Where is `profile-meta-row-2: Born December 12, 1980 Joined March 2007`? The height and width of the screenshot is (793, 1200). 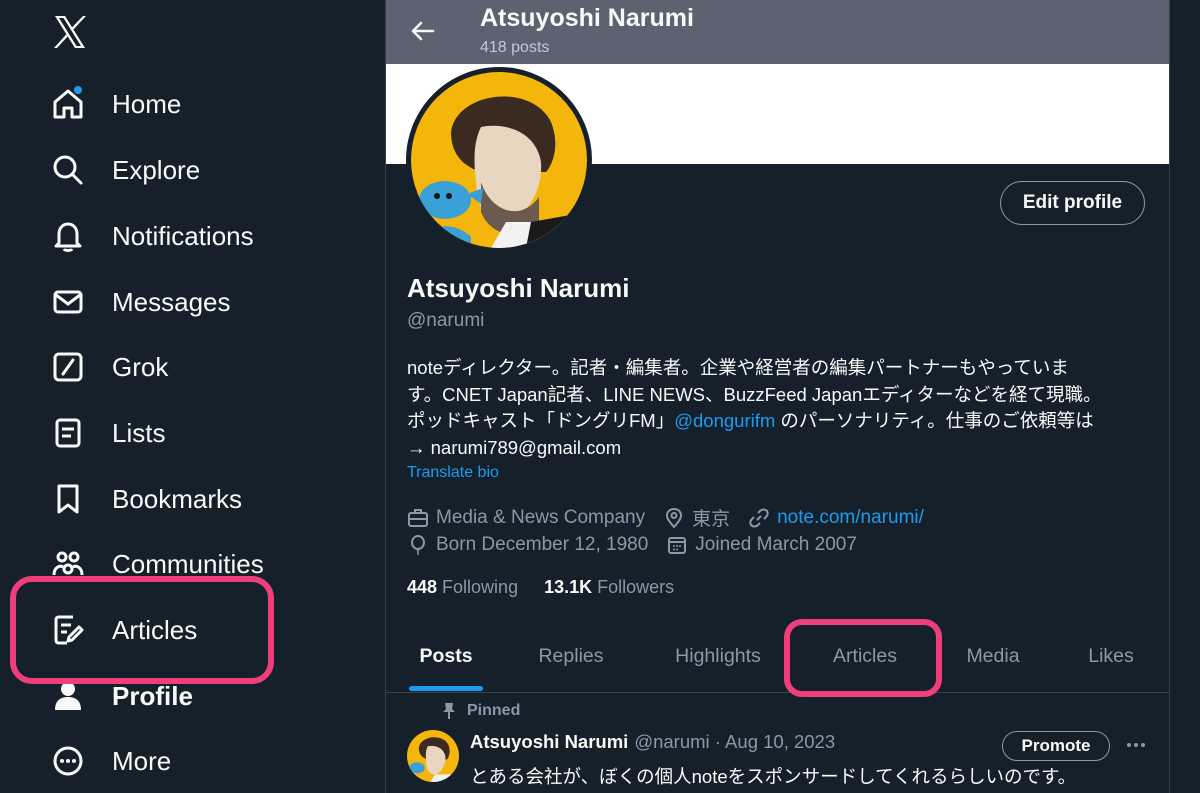 profile-meta-row-2: Born December 12, 1980 Joined March 2007 is located at coordinates (641, 545).